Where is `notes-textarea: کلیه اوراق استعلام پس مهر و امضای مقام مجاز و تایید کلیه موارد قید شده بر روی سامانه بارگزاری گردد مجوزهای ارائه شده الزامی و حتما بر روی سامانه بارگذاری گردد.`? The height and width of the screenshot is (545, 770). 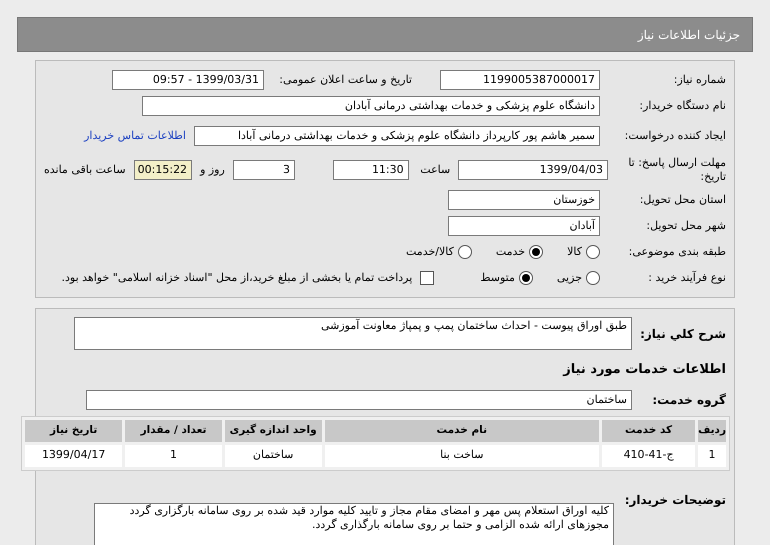
notes-textarea: کلیه اوراق استعلام پس مهر و امضای مقام مجاز و تایید کلیه موارد قید شده بر روی سامانه بارگزاری گردد مجوزهای ارائه شده الزامی و حتما بر روی سامانه بارگذاری گردد. is located at coordinates (354, 523).